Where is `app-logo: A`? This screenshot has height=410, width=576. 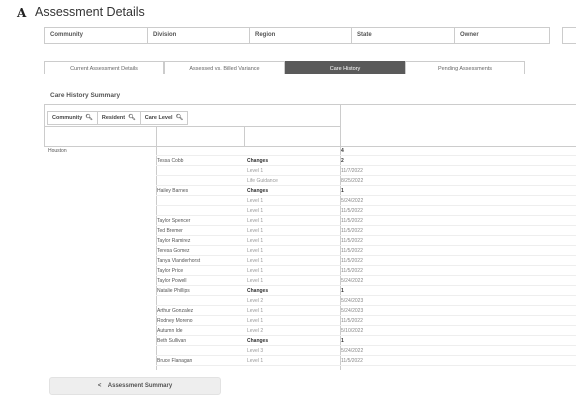
app-logo: A is located at coordinates (22, 13).